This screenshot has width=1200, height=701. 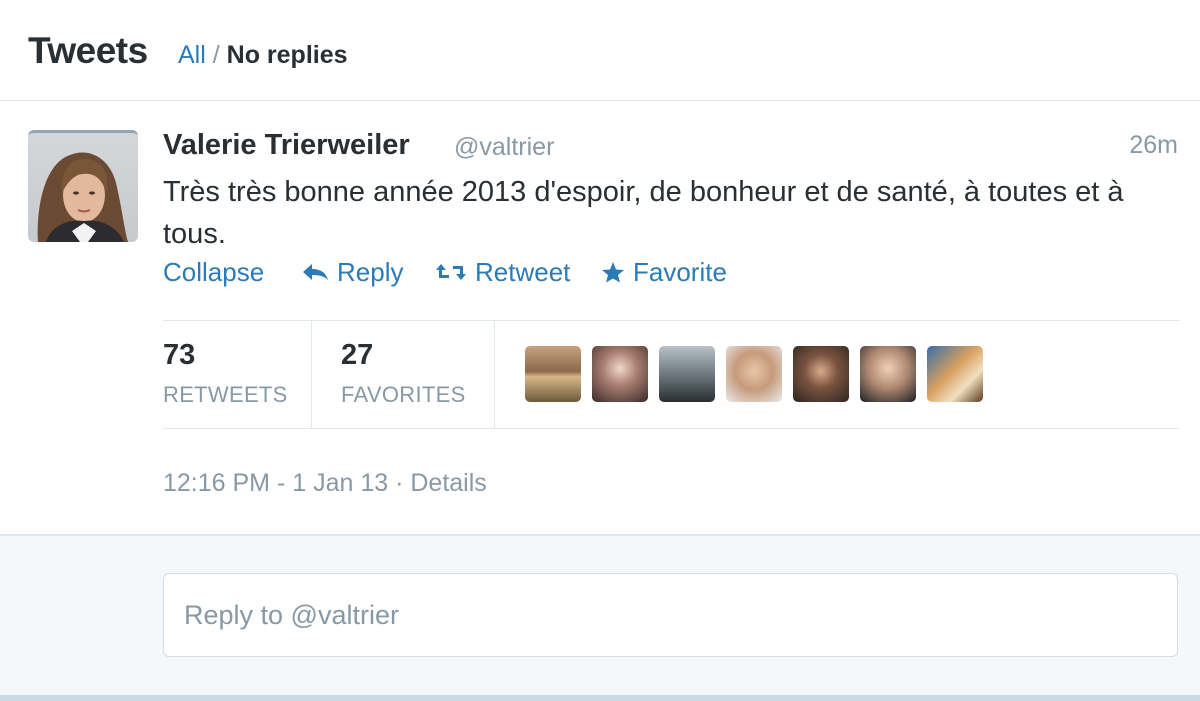 I want to click on star-icon, so click(x=613, y=272).